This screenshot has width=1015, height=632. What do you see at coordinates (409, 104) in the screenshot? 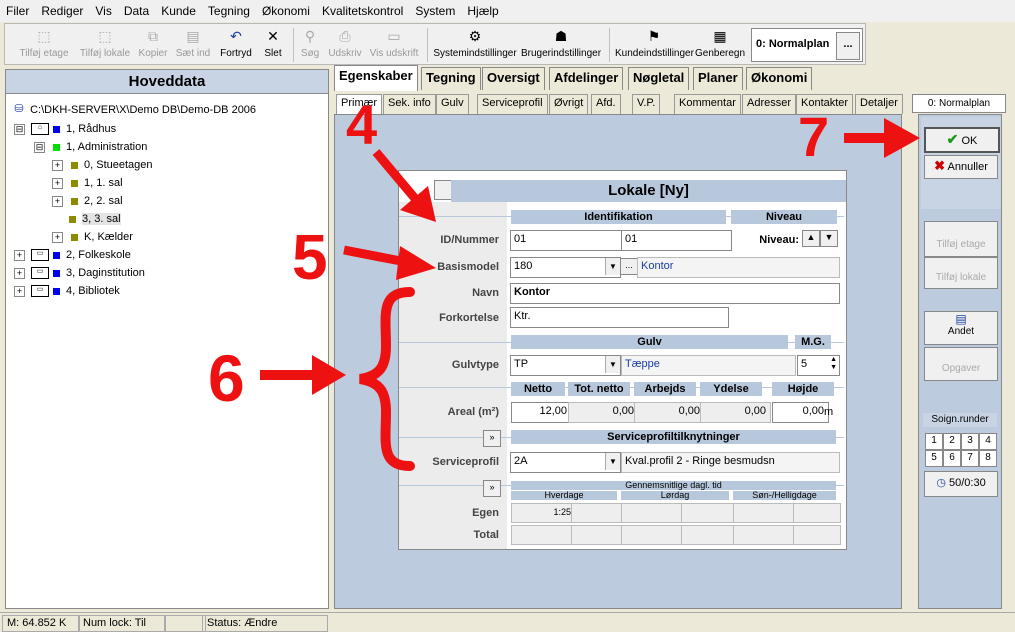
I see `subtab-sek-info: Sek. info` at bounding box center [409, 104].